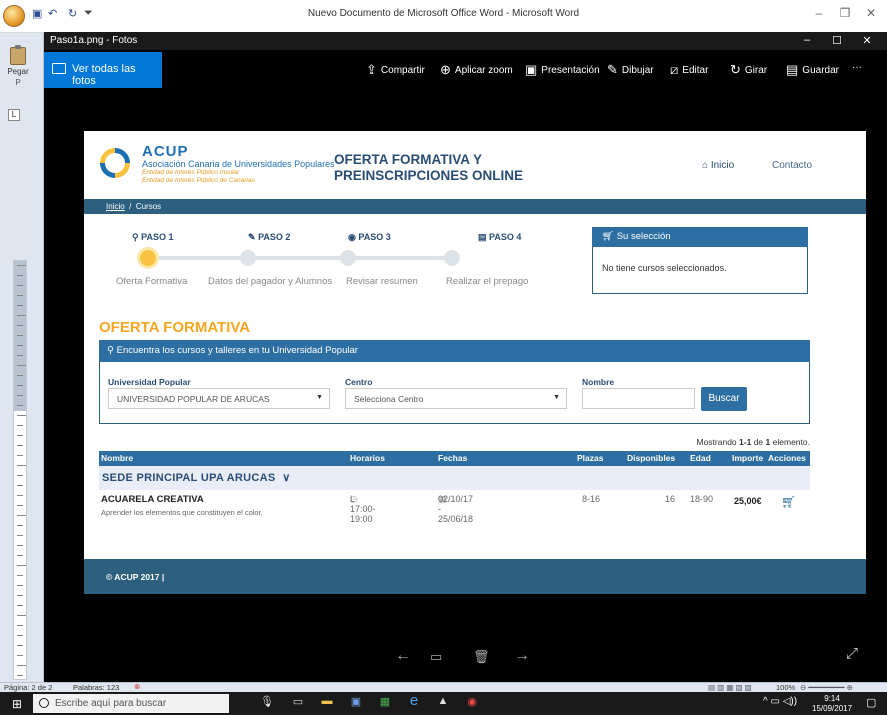 Image resolution: width=887 pixels, height=715 pixels. Describe the element at coordinates (871, 15) in the screenshot. I see `close-icon: ✕` at that location.